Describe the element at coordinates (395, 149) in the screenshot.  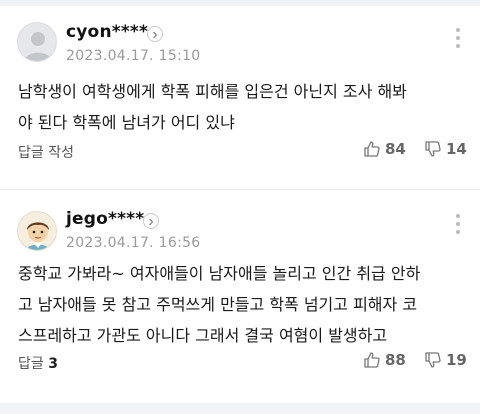
I see `like-count: 84` at that location.